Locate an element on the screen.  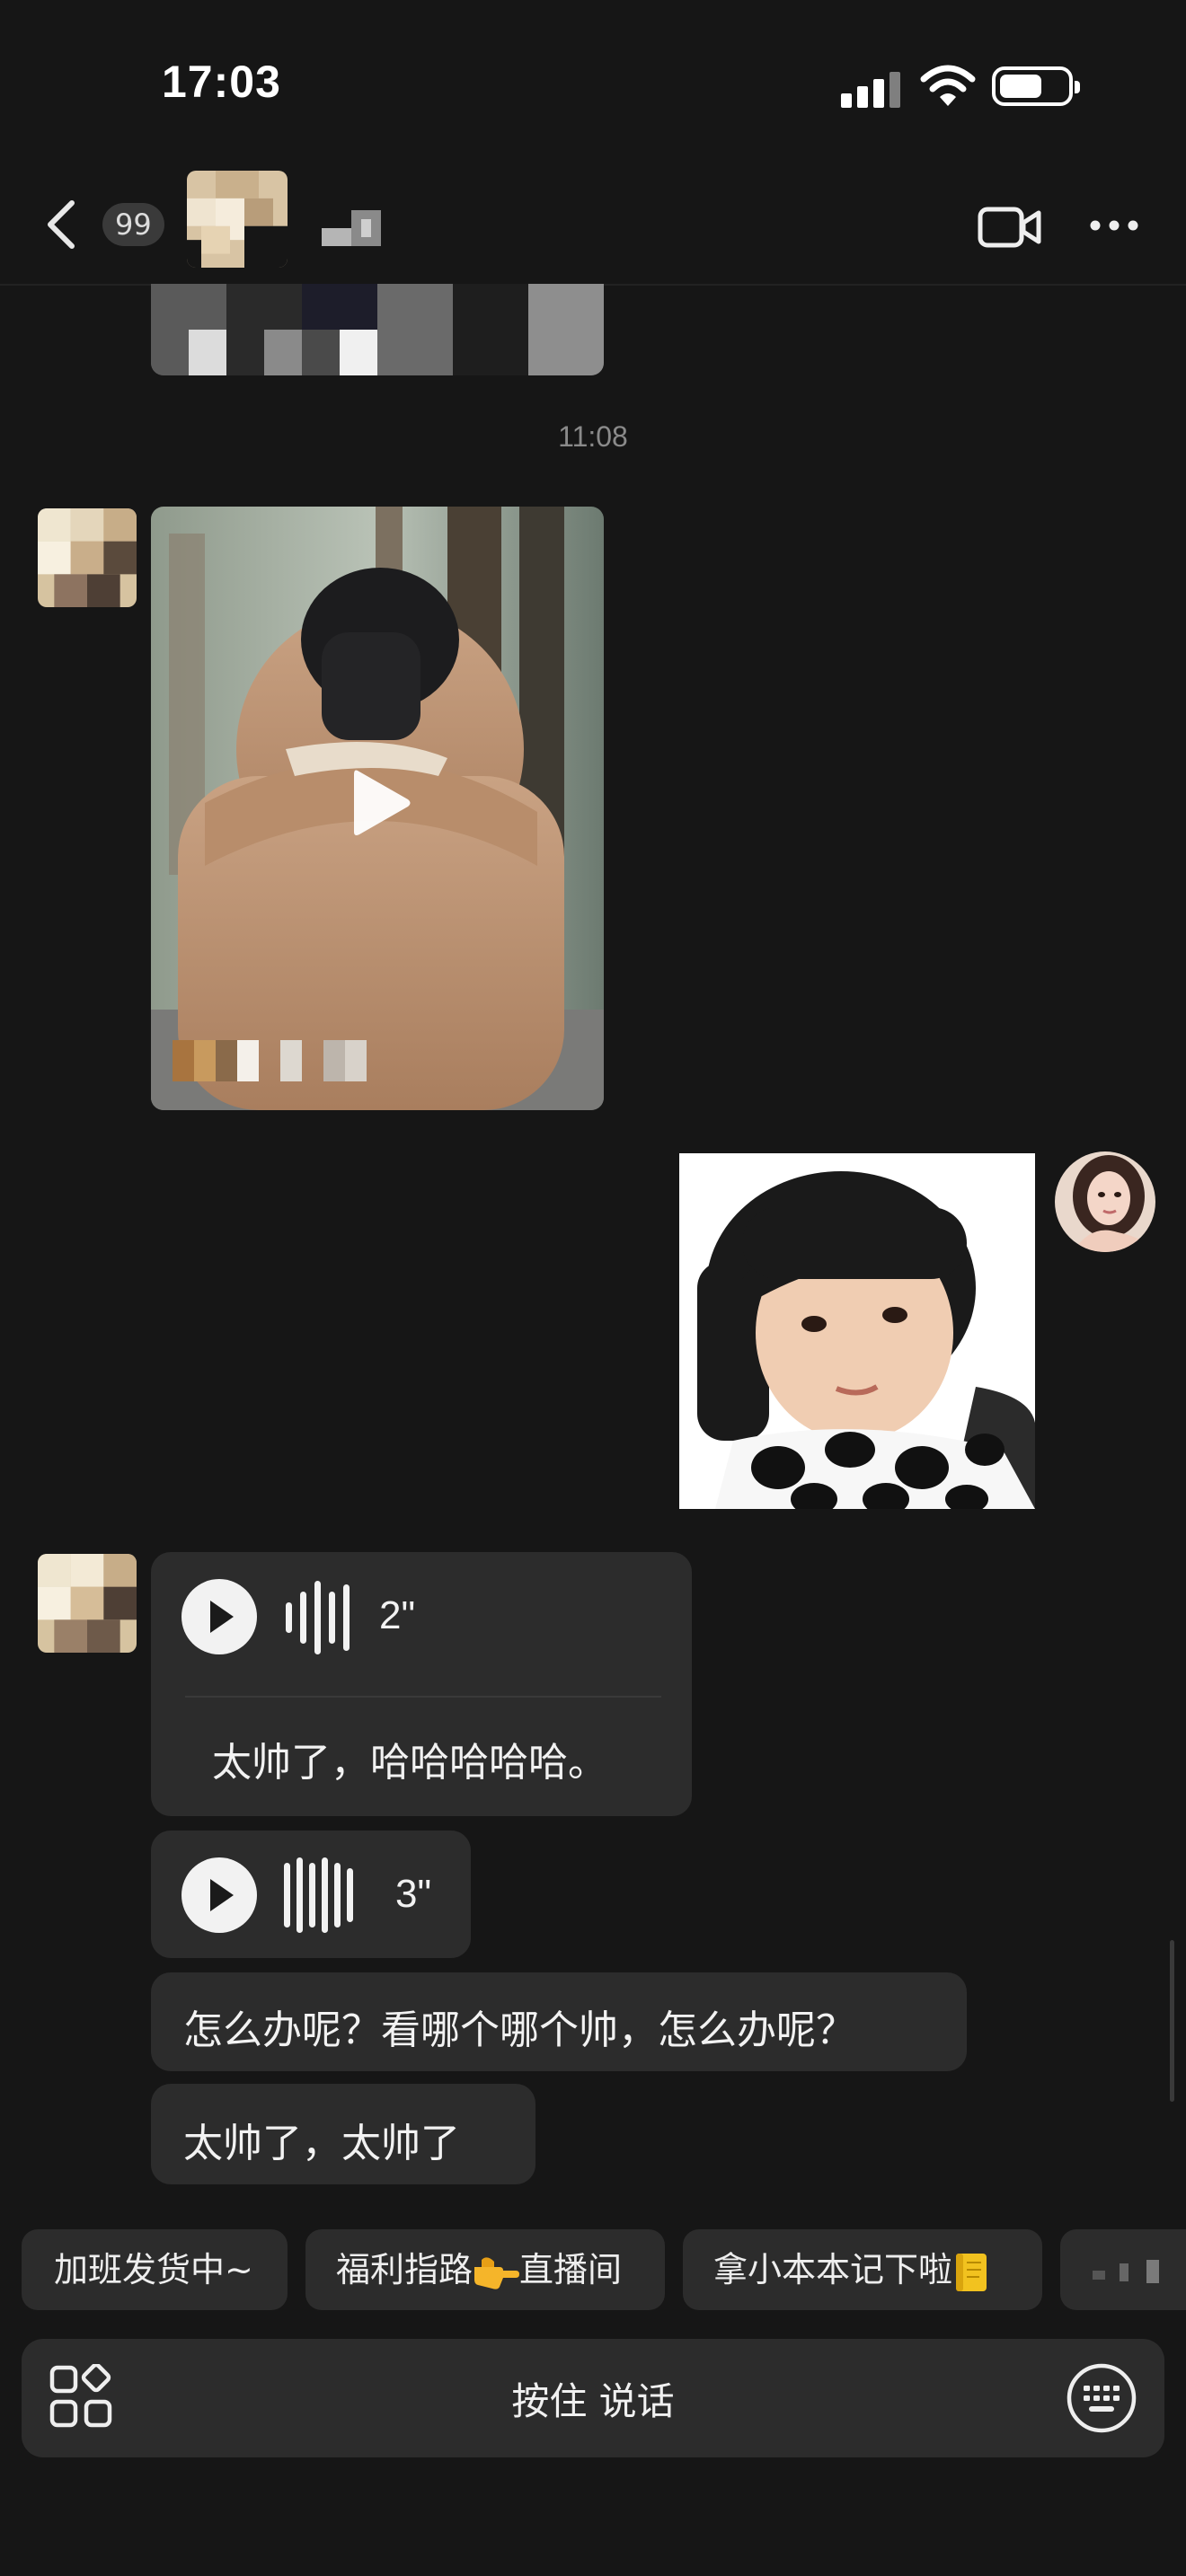
previous-image-message is located at coordinates (377, 329).